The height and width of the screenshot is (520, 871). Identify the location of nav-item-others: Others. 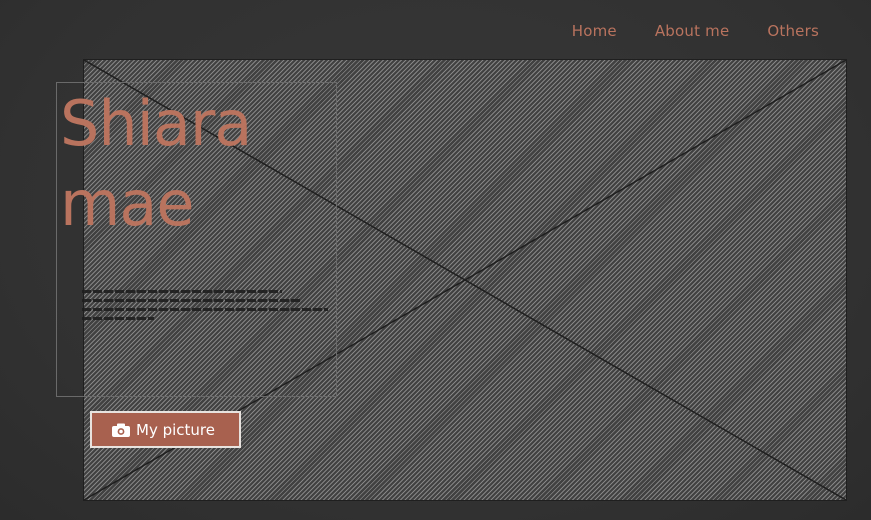
(793, 31).